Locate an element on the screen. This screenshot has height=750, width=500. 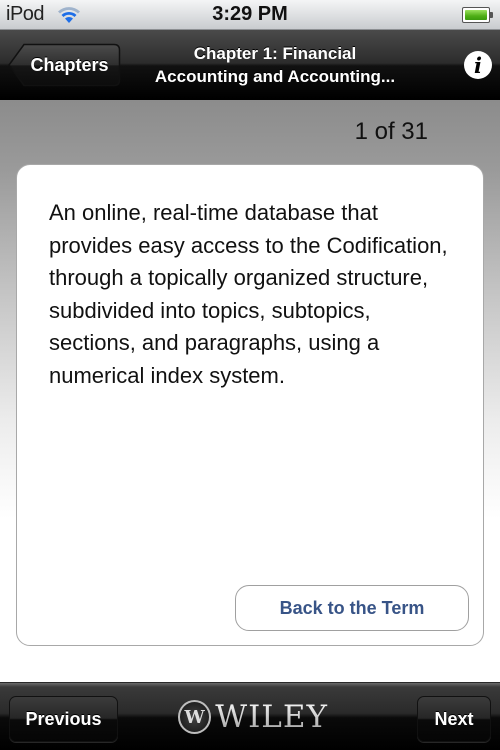
chapter-title-line1: Chapter 1: Financial is located at coordinates (275, 53).